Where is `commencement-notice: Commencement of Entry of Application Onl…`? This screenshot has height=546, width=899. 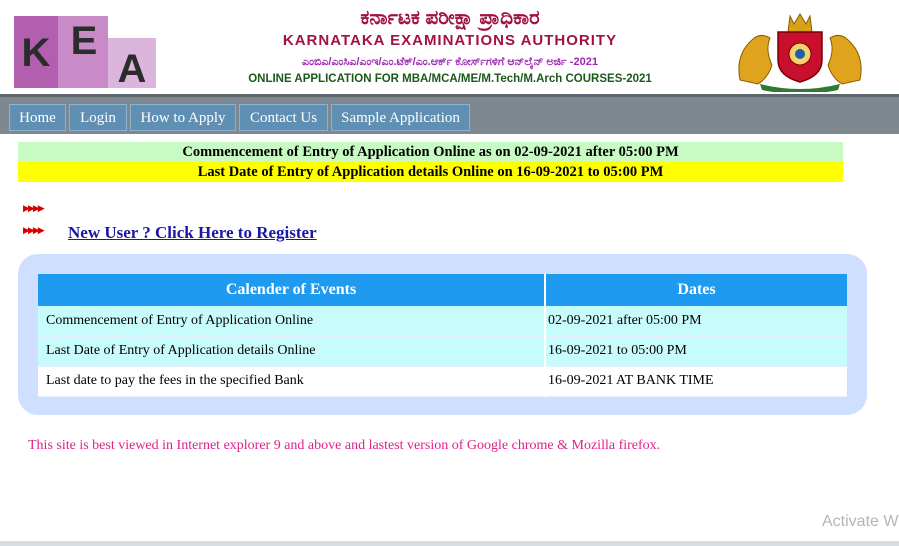
commencement-notice: Commencement of Entry of Application Onl… is located at coordinates (430, 152).